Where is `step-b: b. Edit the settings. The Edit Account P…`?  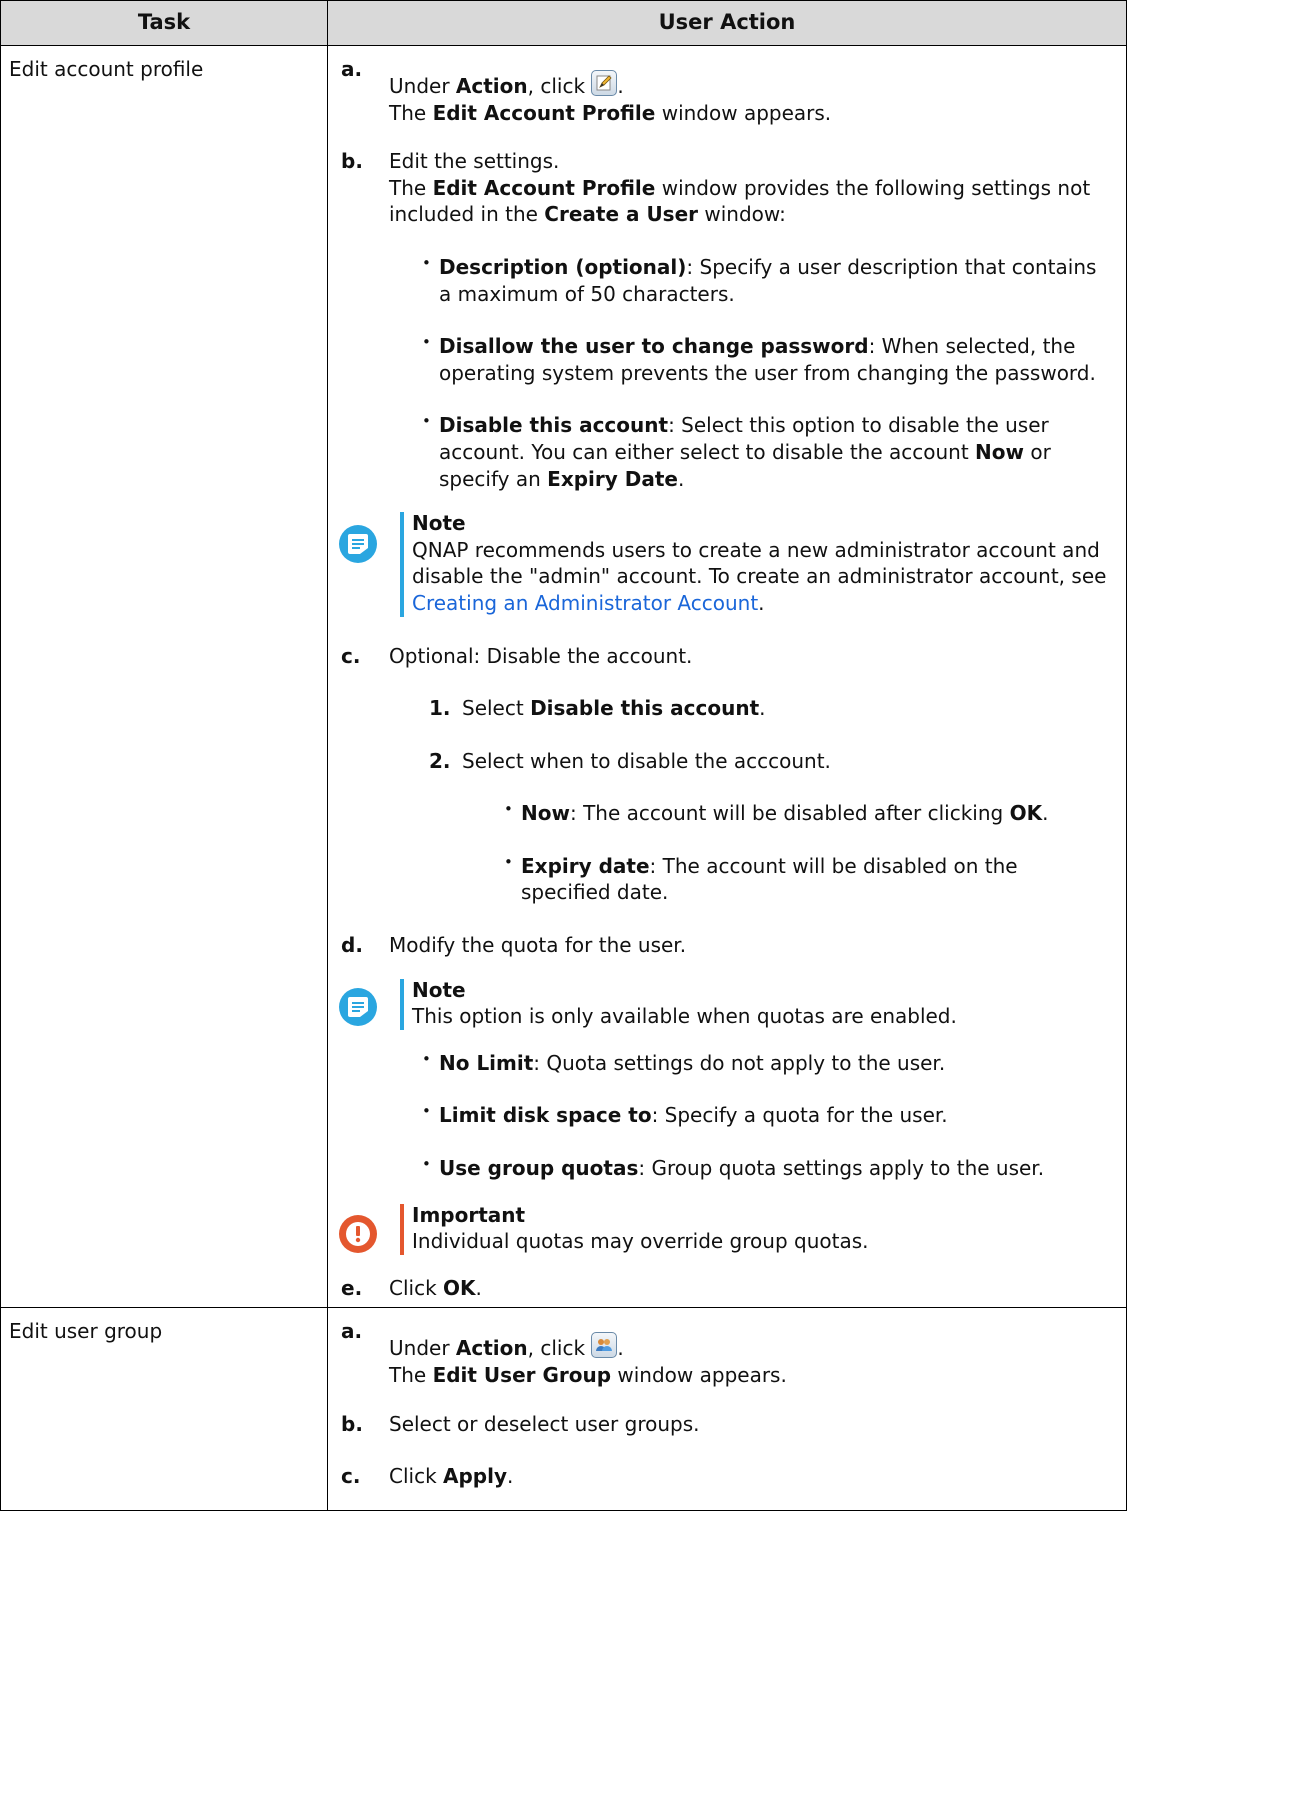
step-b: b. Edit the settings. The Edit Account P… is located at coordinates (726, 320).